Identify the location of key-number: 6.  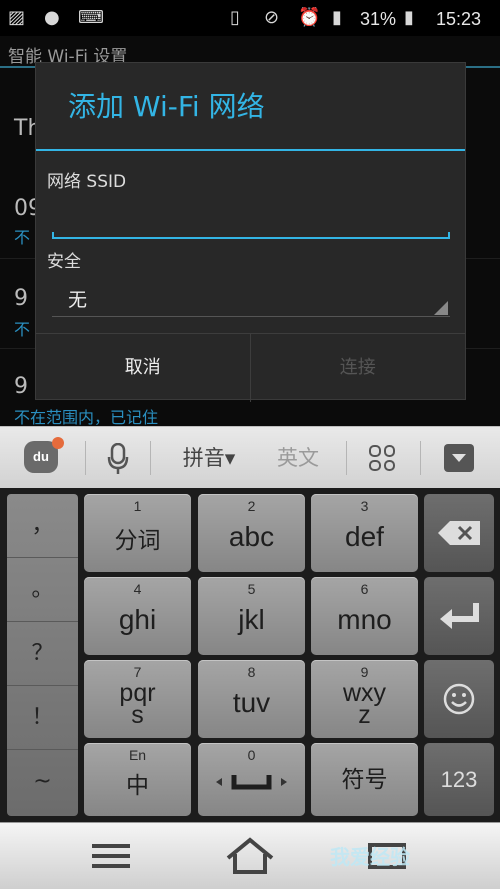
(364, 589).